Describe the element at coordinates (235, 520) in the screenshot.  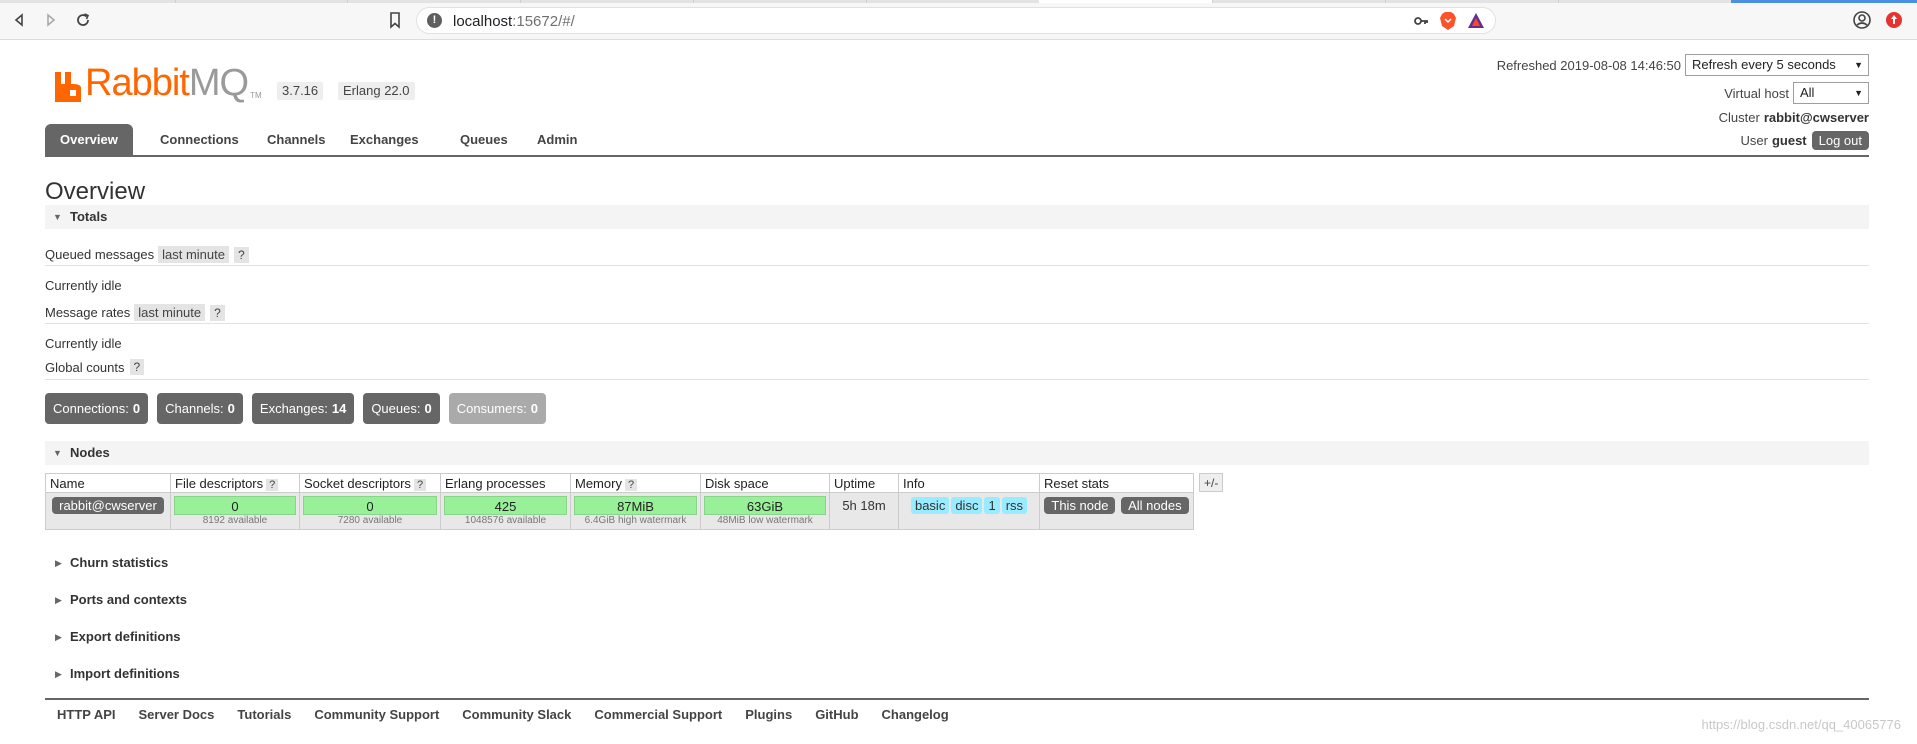
I see `file-descriptors-available: 8192 available` at that location.